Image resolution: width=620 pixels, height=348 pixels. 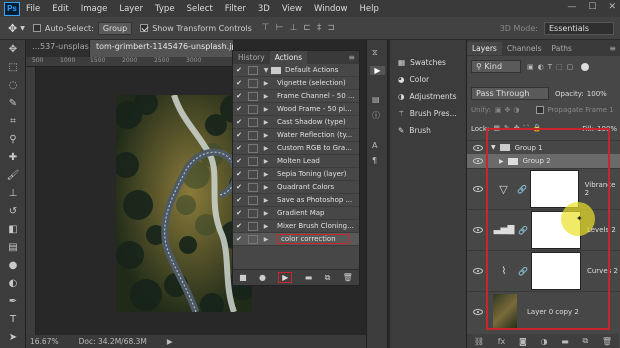 I want to click on align-right-icon: ⊐, so click(x=331, y=28).